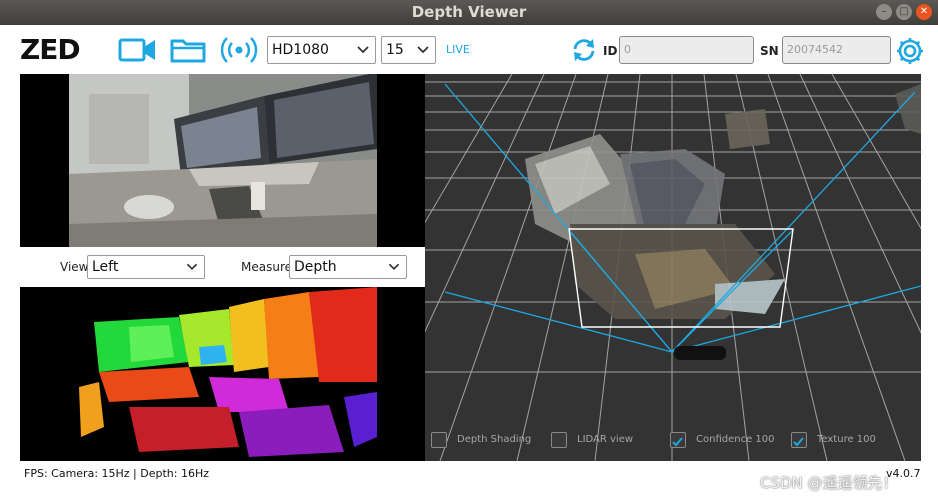  I want to click on view-controls: View Left Measure Depth, so click(222, 267).